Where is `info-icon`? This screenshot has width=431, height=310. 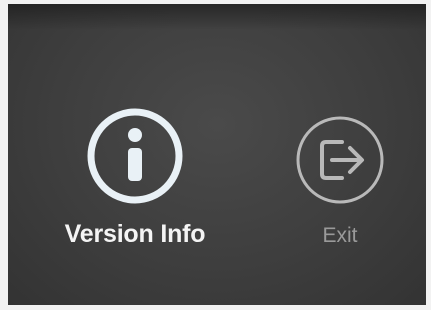 info-icon is located at coordinates (135, 156).